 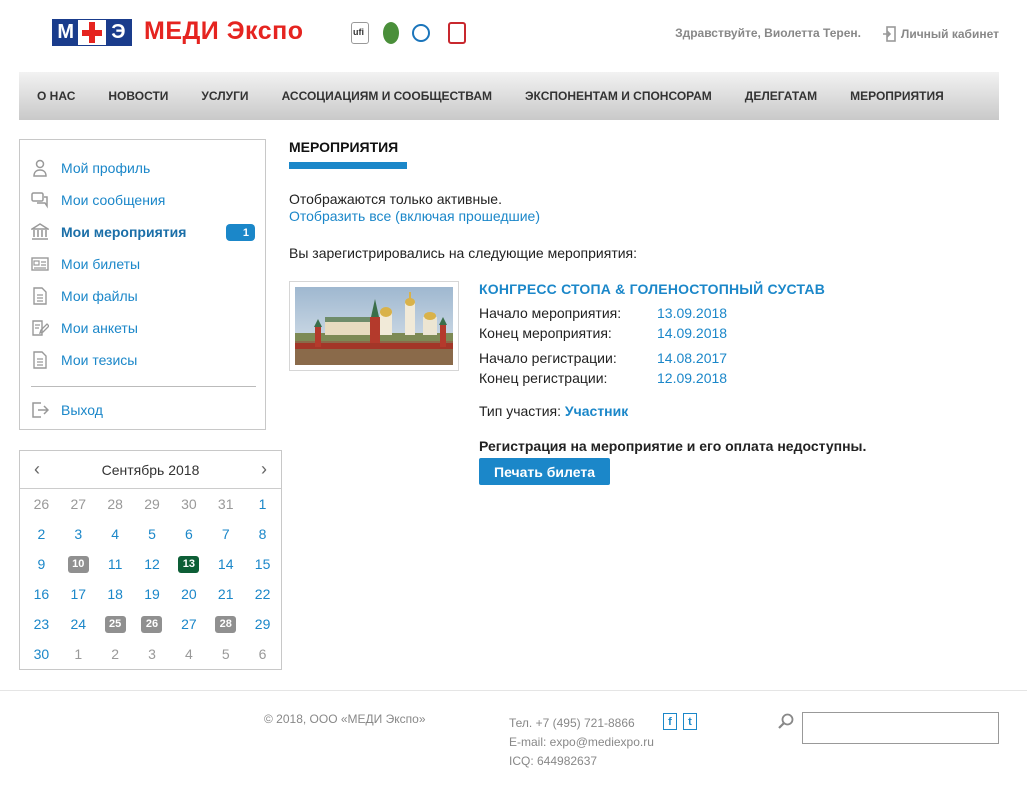 What do you see at coordinates (40, 410) in the screenshot?
I see `logout-icon` at bounding box center [40, 410].